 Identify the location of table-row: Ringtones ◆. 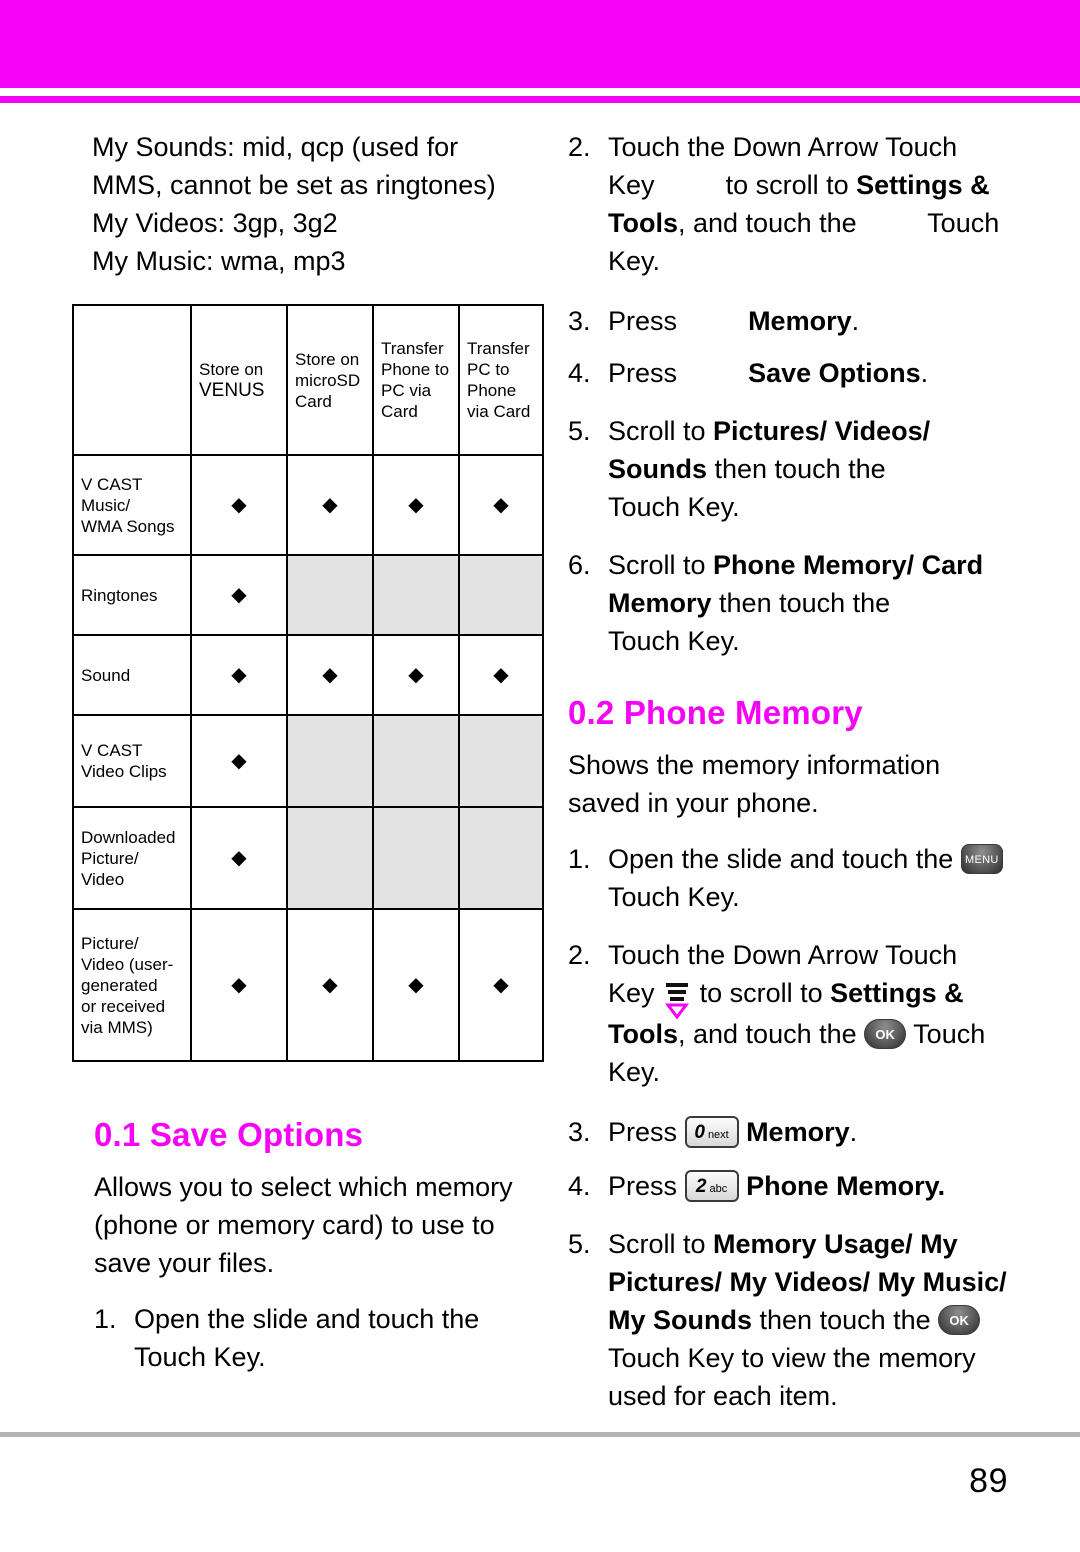
(308, 595).